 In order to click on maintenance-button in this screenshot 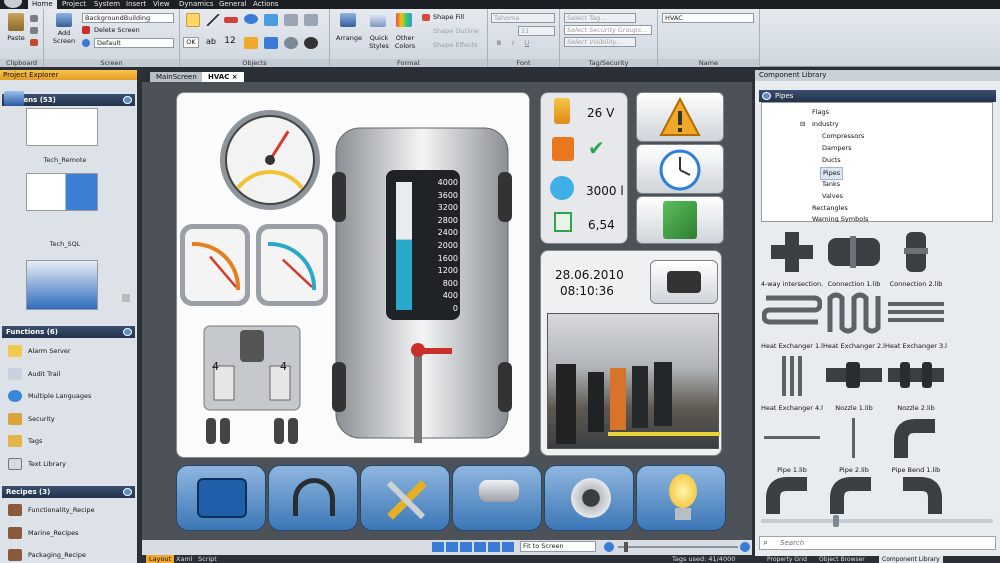, I will do `click(680, 220)`.